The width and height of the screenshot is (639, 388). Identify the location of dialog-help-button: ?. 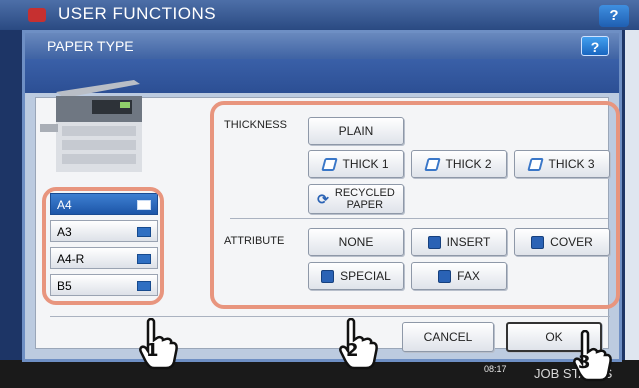
(595, 46).